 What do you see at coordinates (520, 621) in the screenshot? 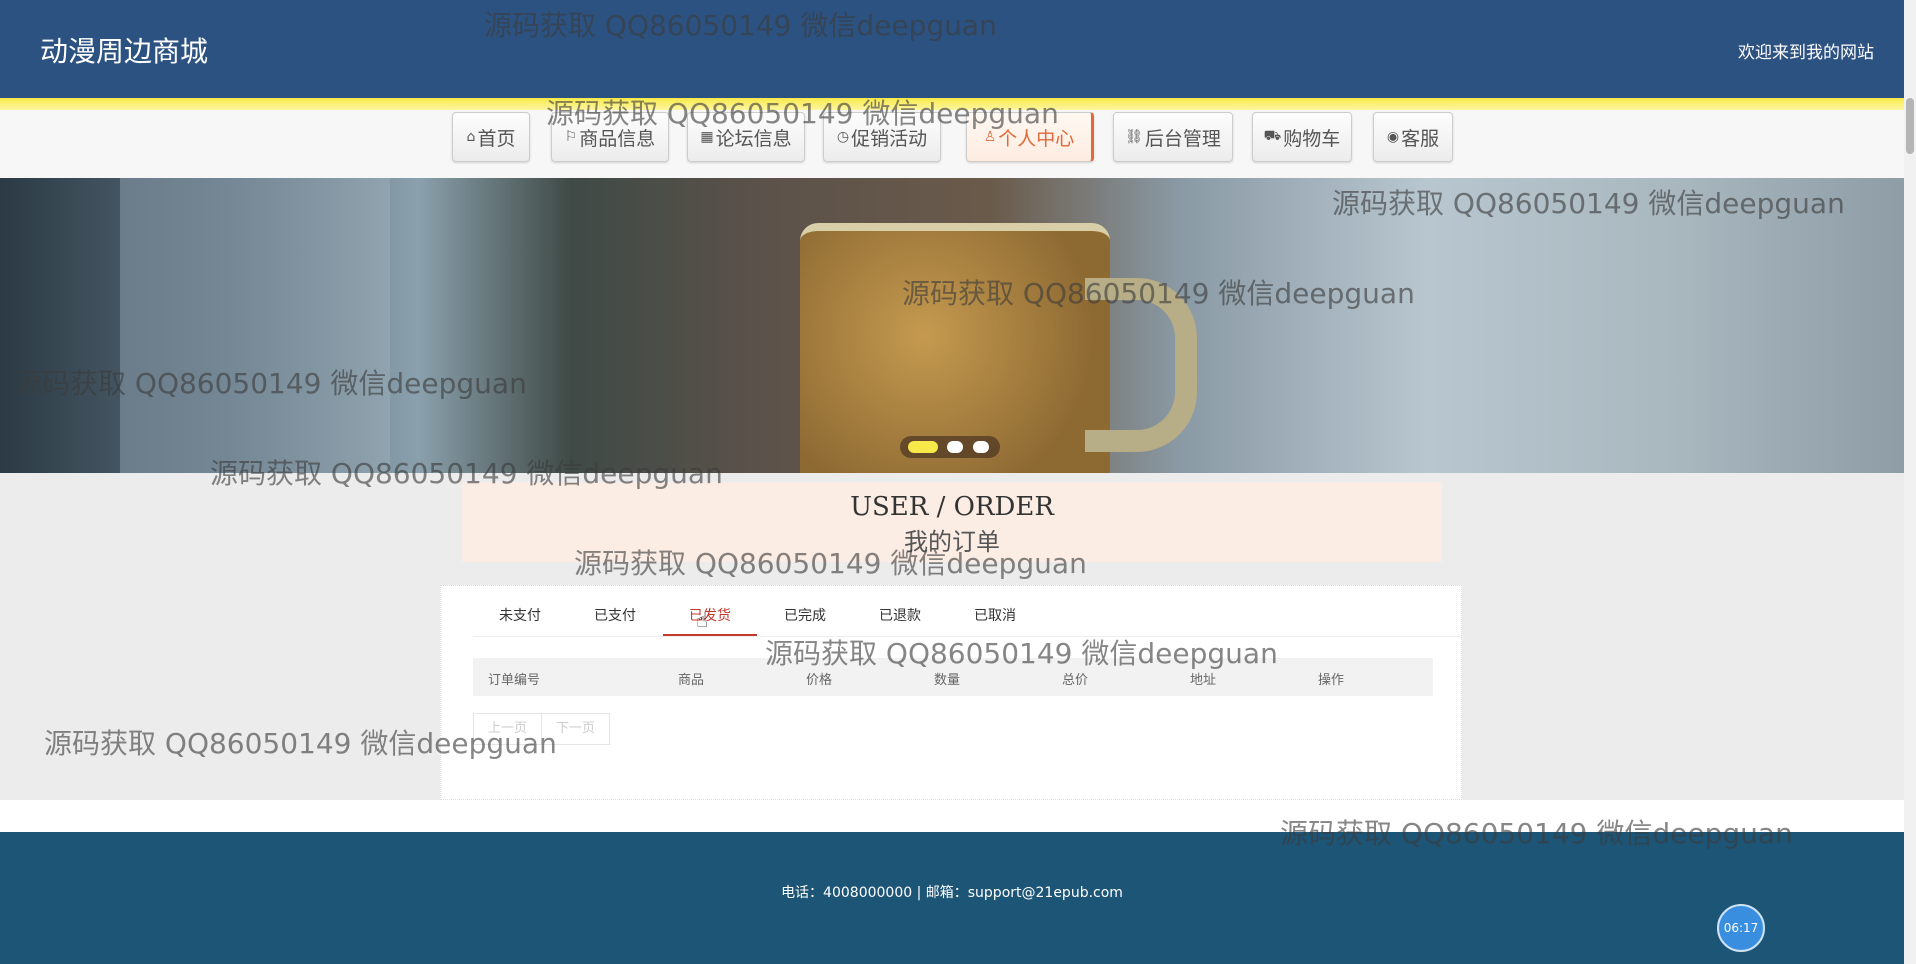
I see `tab-unpaid: 未支付` at bounding box center [520, 621].